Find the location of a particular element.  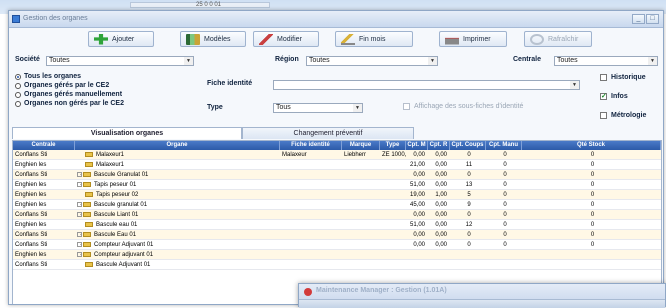

column-header: Cpt. R is located at coordinates (439, 145).